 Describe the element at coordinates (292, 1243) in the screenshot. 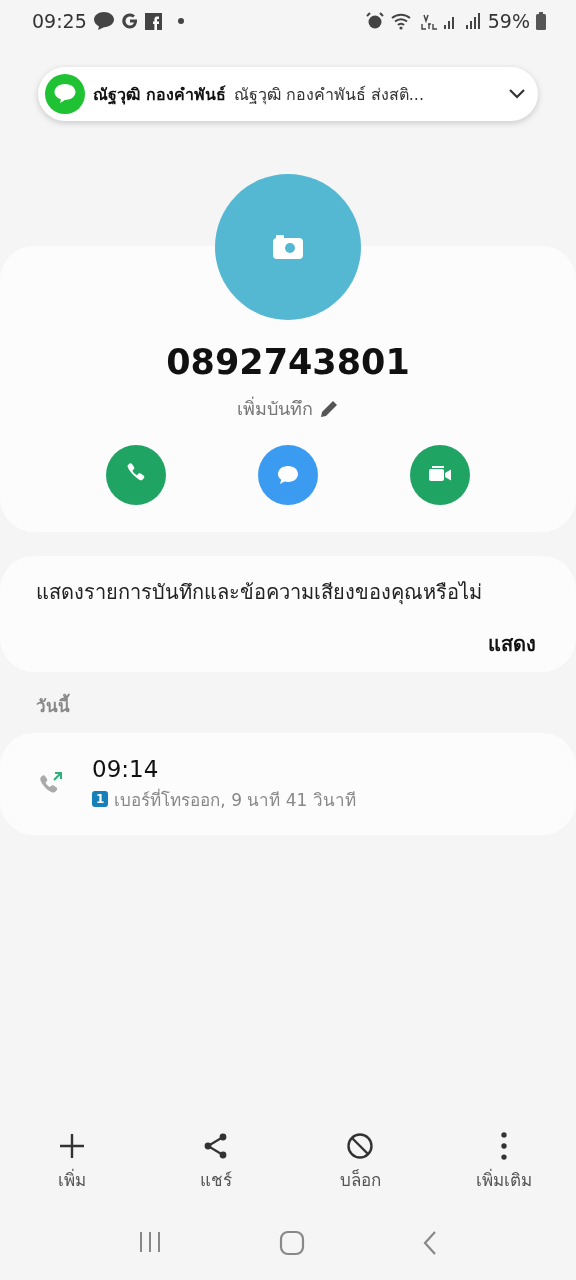

I see `home-icon` at that location.